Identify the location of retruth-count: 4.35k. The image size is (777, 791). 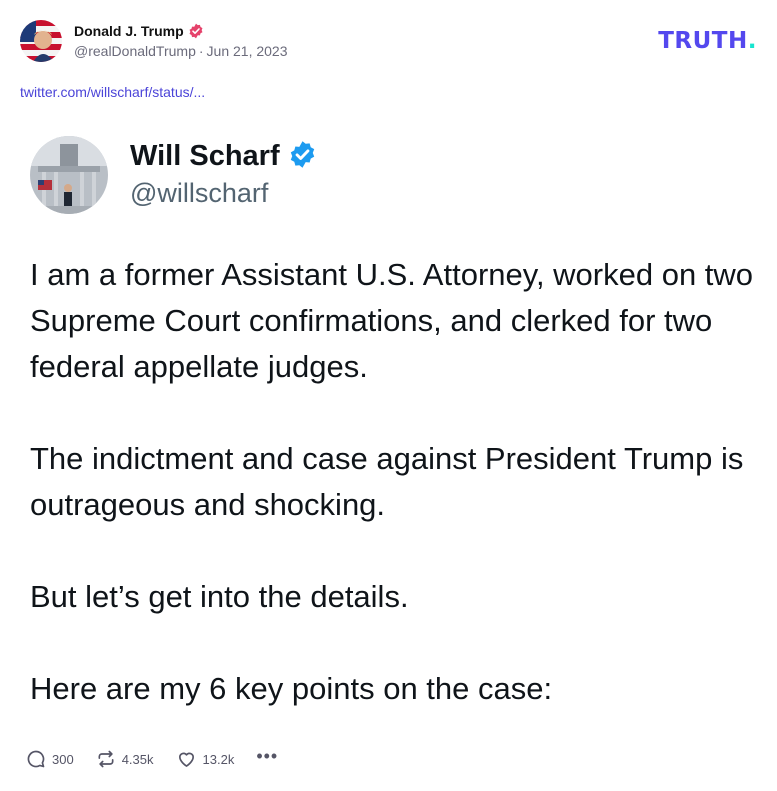
(137, 759).